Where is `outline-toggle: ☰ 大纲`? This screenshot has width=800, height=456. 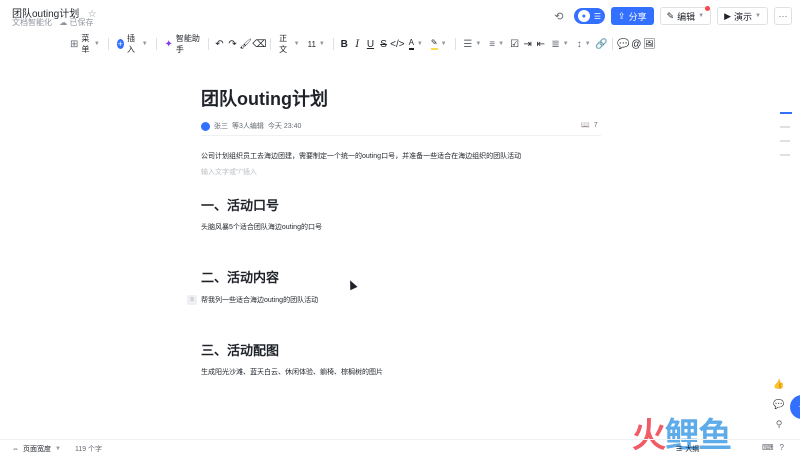 outline-toggle: ☰ 大纲 is located at coordinates (687, 449).